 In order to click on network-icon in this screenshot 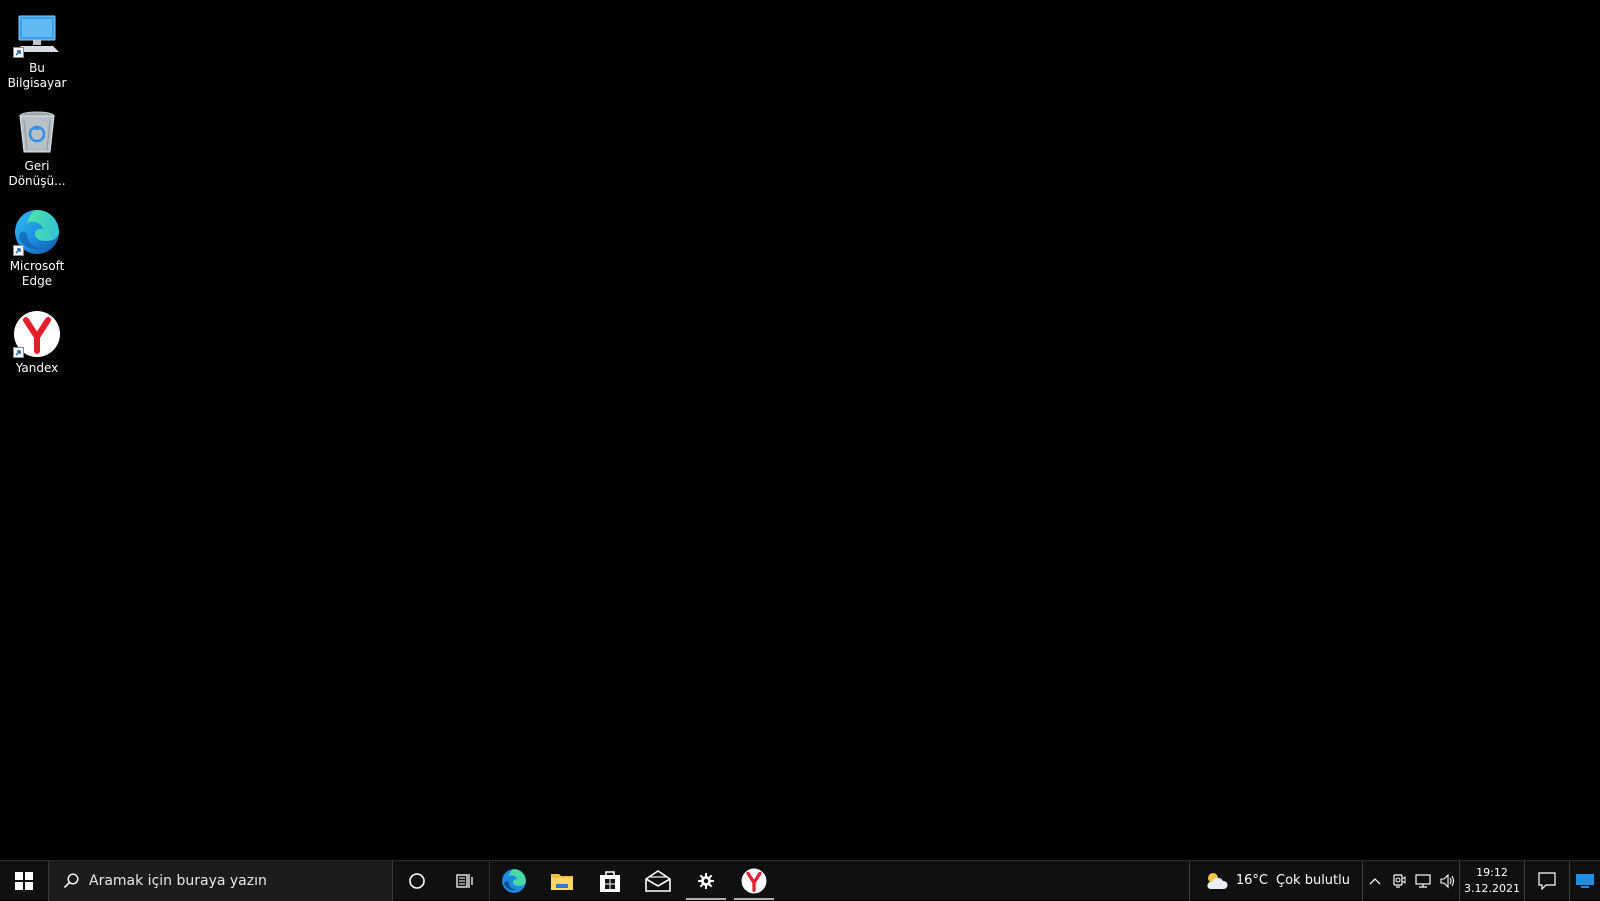, I will do `click(1423, 880)`.